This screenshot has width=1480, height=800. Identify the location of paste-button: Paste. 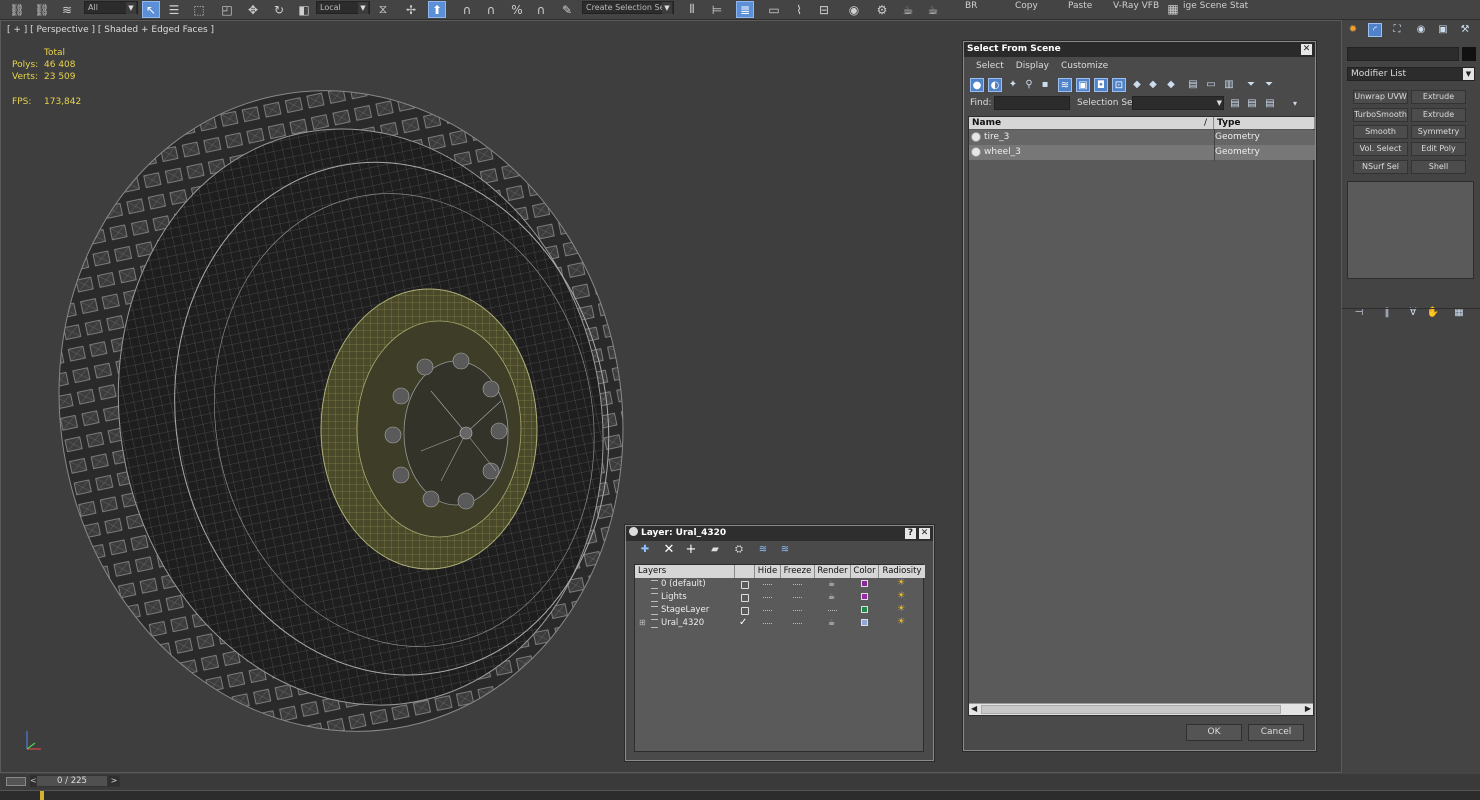
(1080, 6).